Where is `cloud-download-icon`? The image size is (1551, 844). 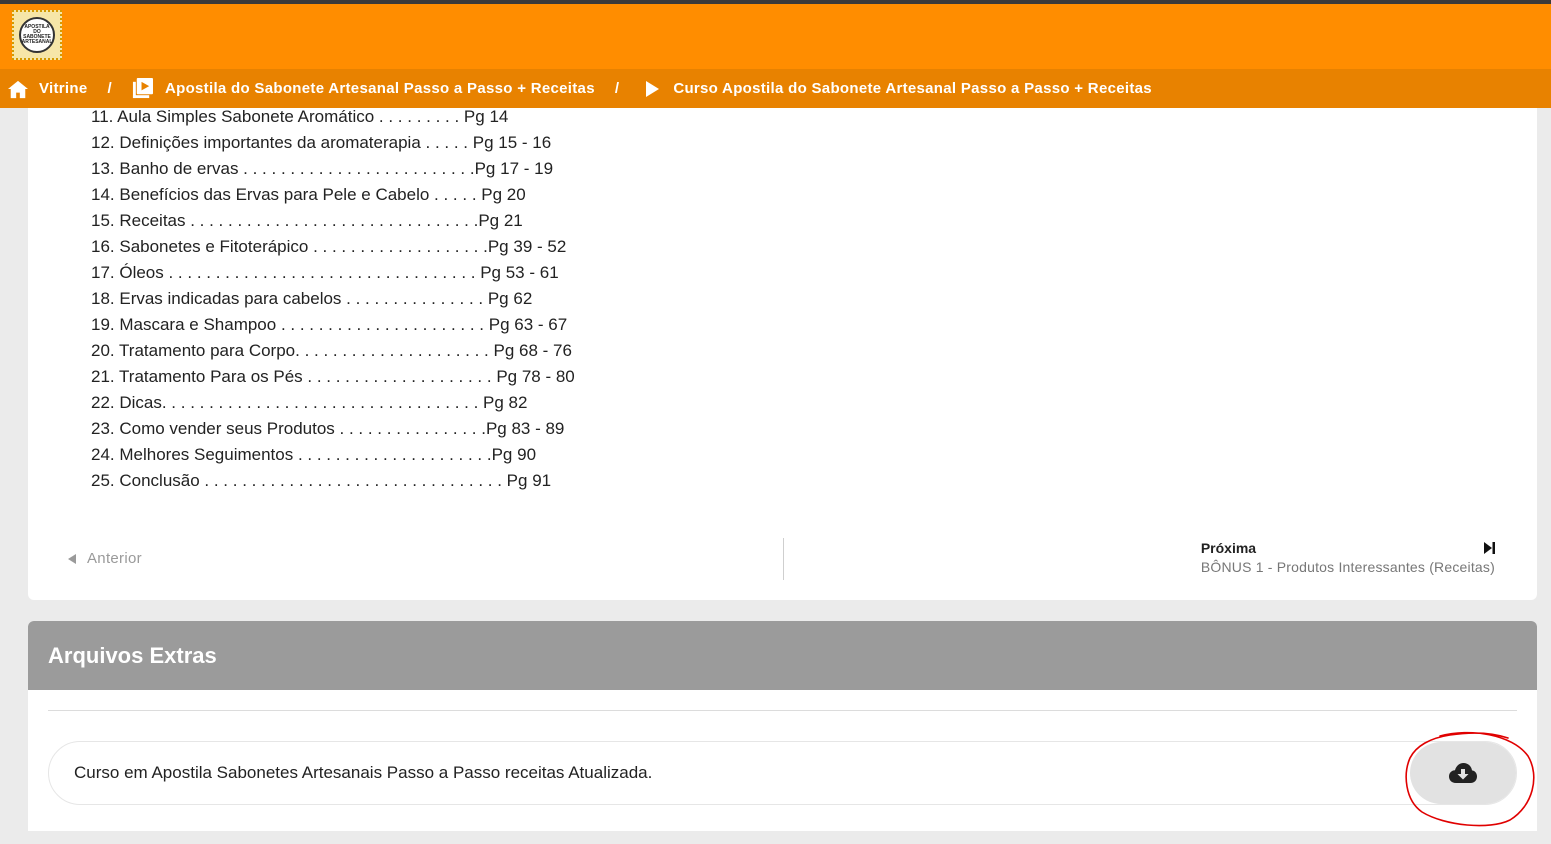 cloud-download-icon is located at coordinates (1463, 773).